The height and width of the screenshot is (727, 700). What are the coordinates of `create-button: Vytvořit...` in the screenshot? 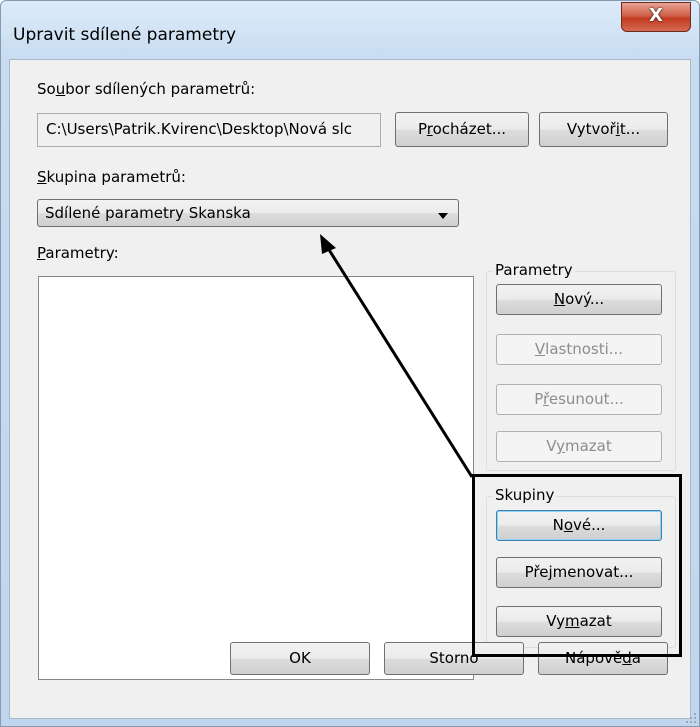 It's located at (603, 129).